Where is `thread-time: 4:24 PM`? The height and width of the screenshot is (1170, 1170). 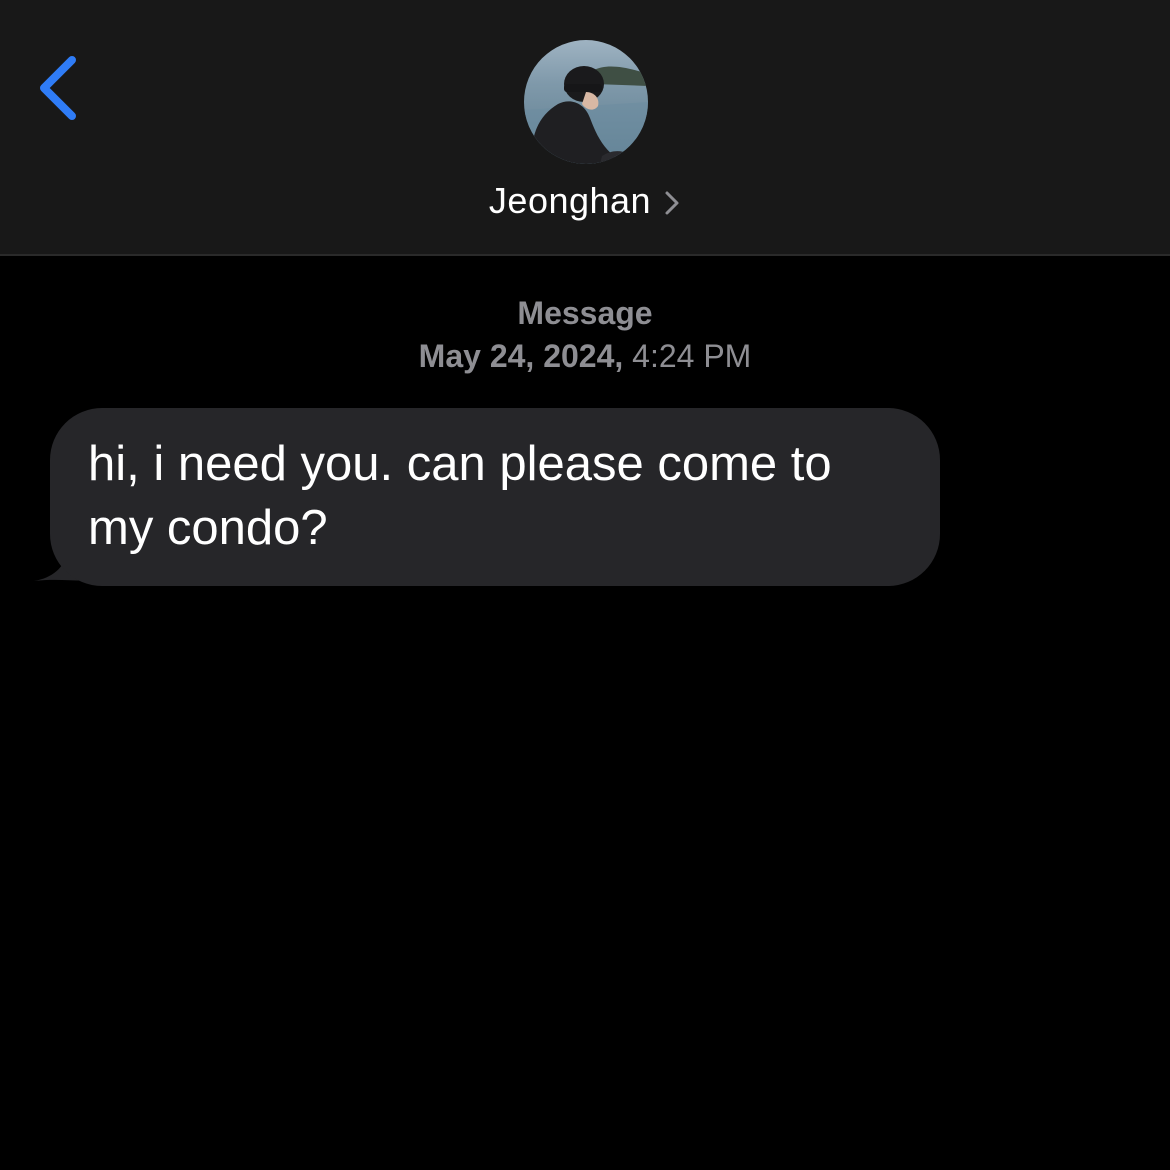
thread-time: 4:24 PM is located at coordinates (692, 356).